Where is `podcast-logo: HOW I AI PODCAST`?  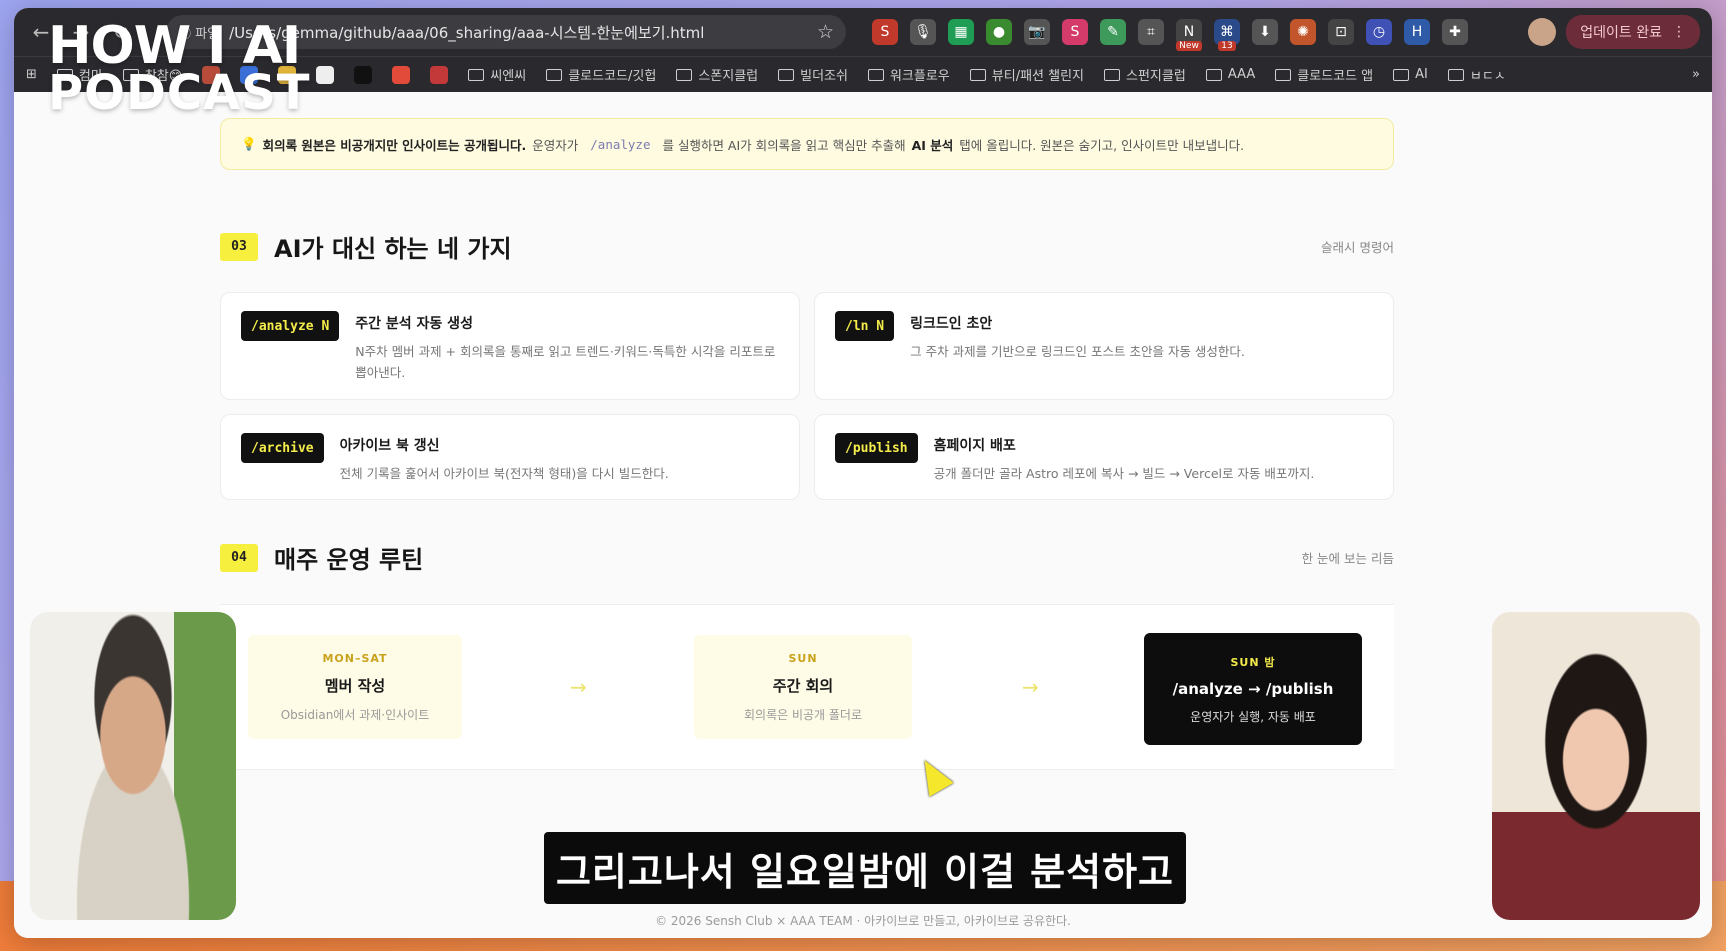
podcast-logo: HOW I AI PODCAST is located at coordinates (179, 69).